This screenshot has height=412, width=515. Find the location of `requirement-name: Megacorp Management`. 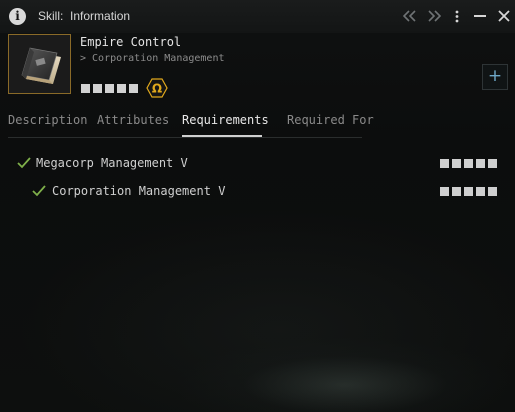

requirement-name: Megacorp Management is located at coordinates (105, 163).